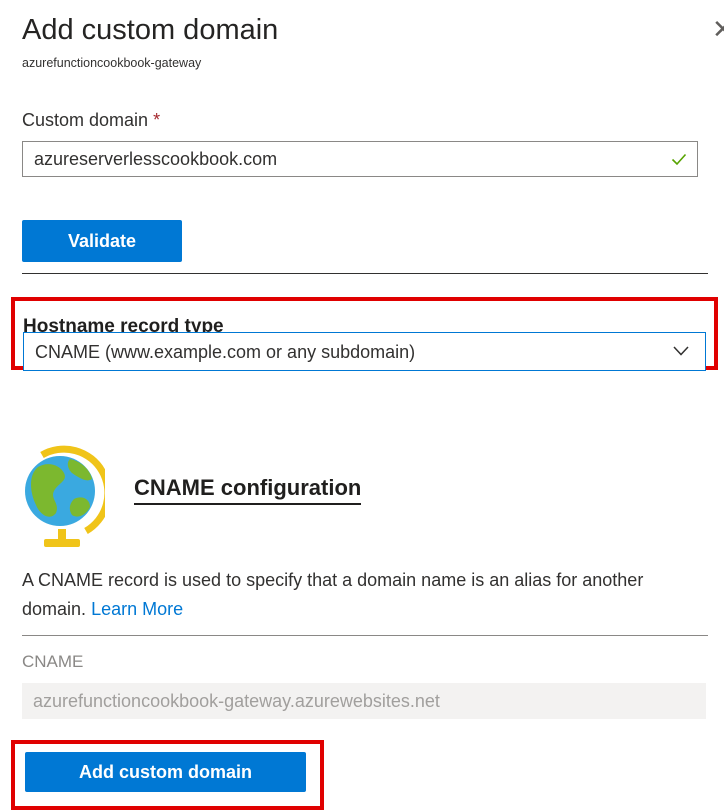 This screenshot has height=810, width=724. What do you see at coordinates (137, 609) in the screenshot?
I see `learn-more-link: Learn More` at bounding box center [137, 609].